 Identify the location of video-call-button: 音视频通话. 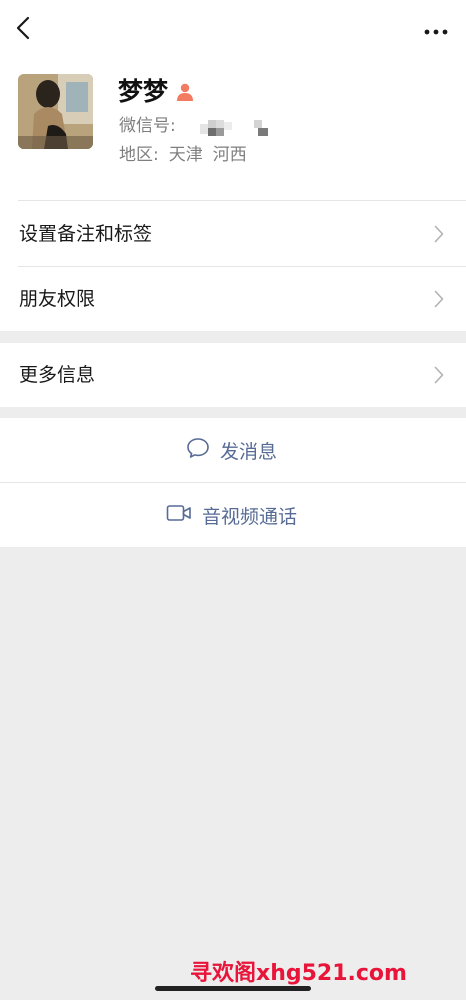
(233, 515).